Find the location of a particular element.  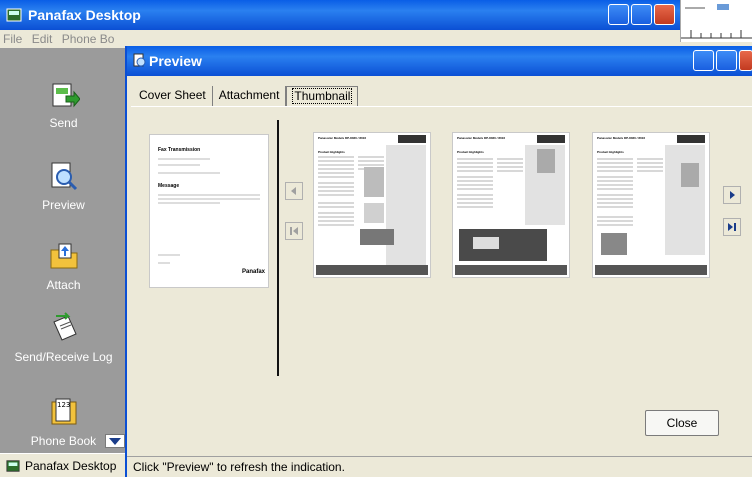

close-button: Close is located at coordinates (682, 423).